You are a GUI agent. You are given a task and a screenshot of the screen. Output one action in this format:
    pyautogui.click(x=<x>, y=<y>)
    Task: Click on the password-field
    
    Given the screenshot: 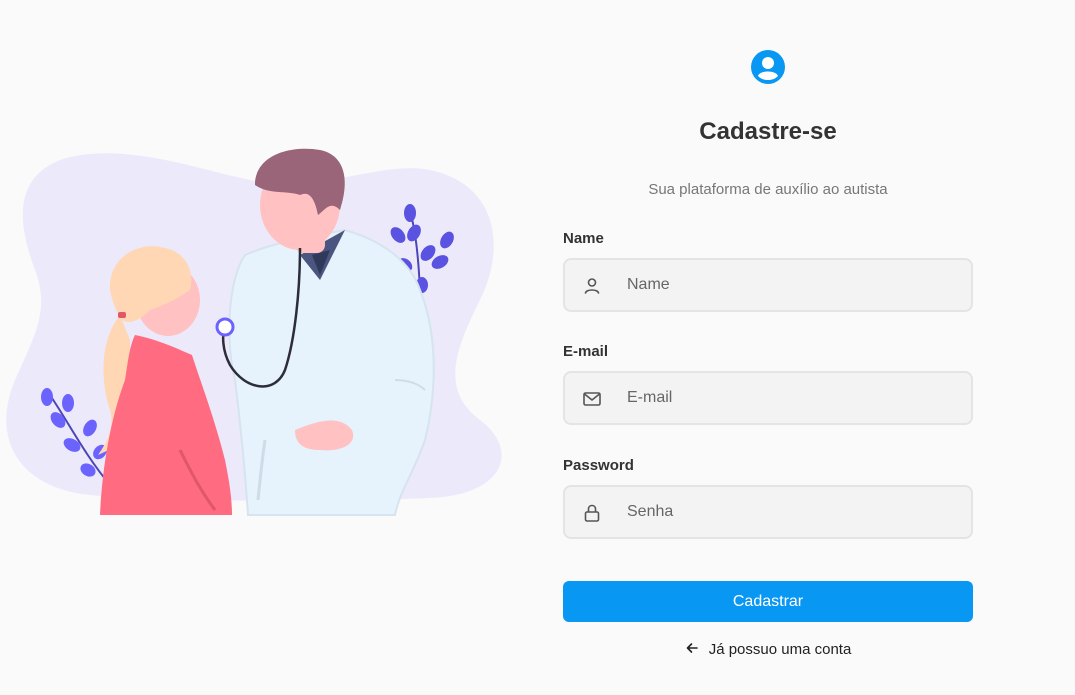 What is the action you would take?
    pyautogui.click(x=768, y=512)
    